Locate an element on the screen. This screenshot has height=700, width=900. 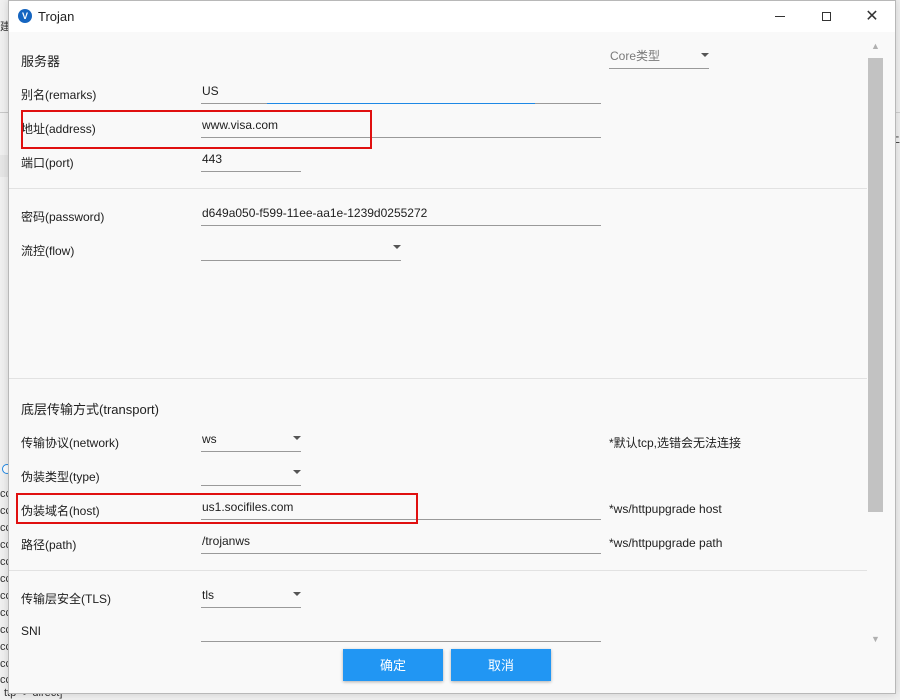
host-note: *ws/httpupgrade host is located at coordinates (665, 509).